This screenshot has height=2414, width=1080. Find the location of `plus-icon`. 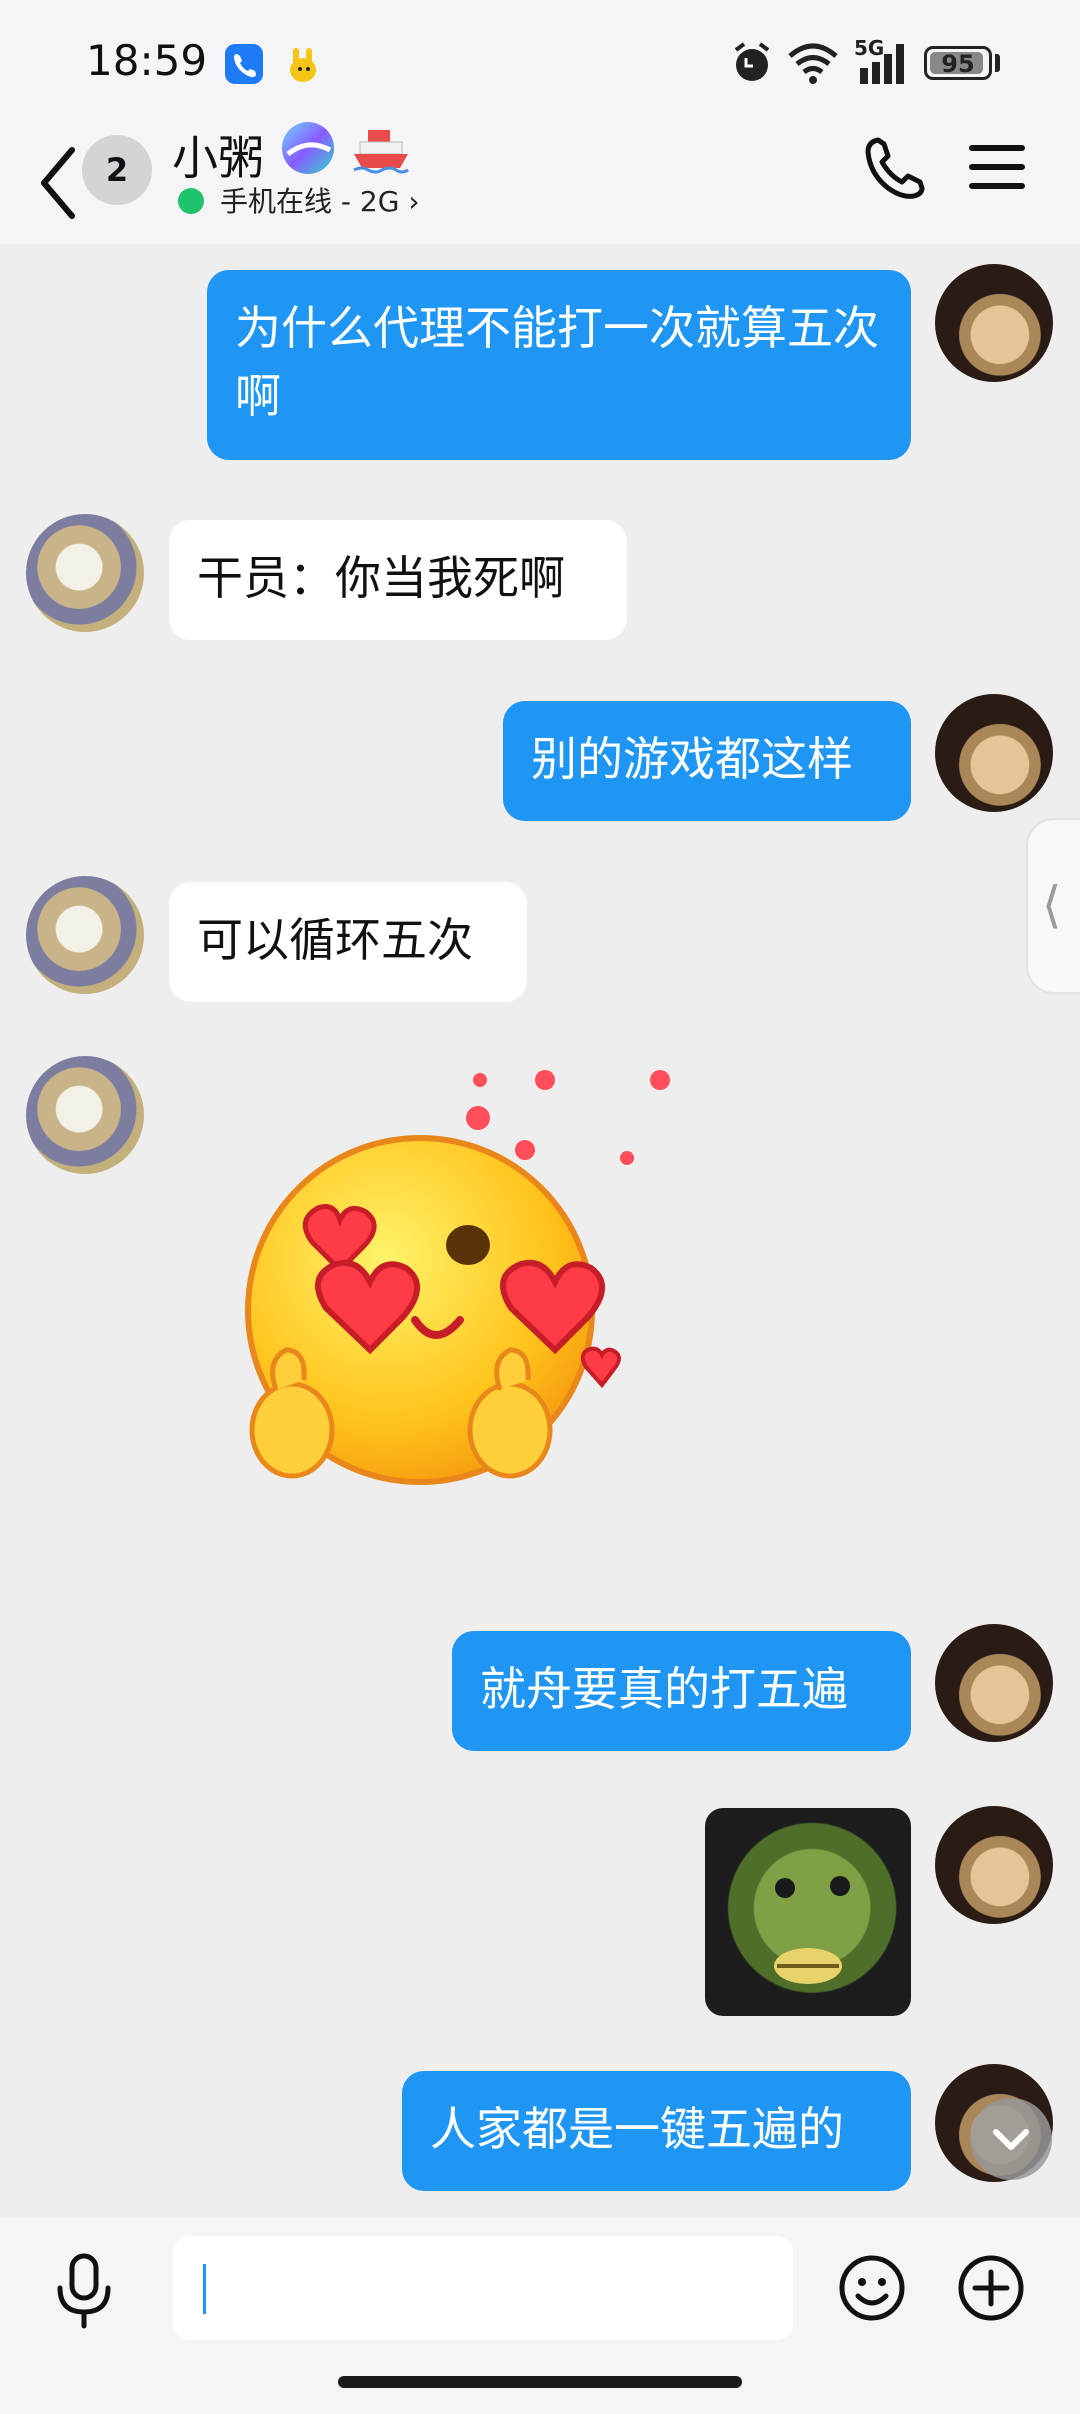

plus-icon is located at coordinates (991, 2288).